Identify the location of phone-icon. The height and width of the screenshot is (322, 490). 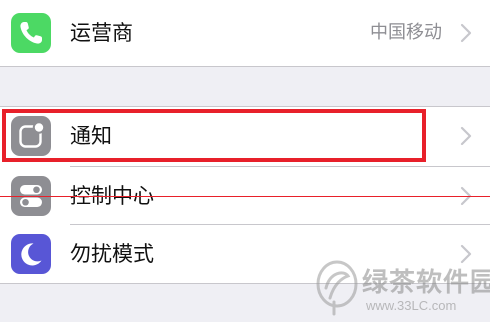
(31, 33).